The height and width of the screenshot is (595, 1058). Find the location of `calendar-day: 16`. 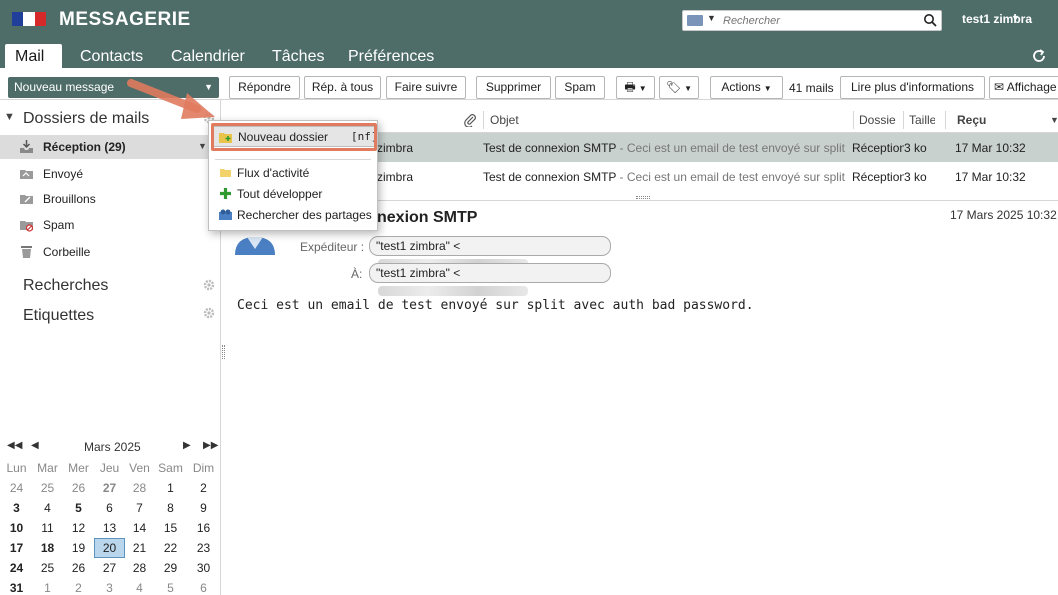

calendar-day: 16 is located at coordinates (203, 528).